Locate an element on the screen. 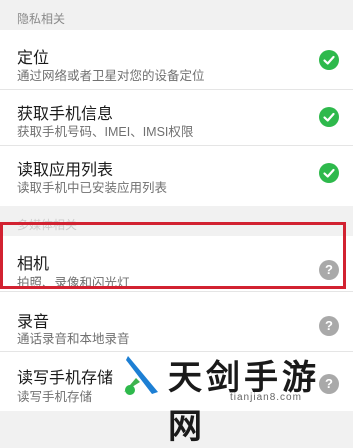  permission-description: 读写手机存储 is located at coordinates (55, 397).